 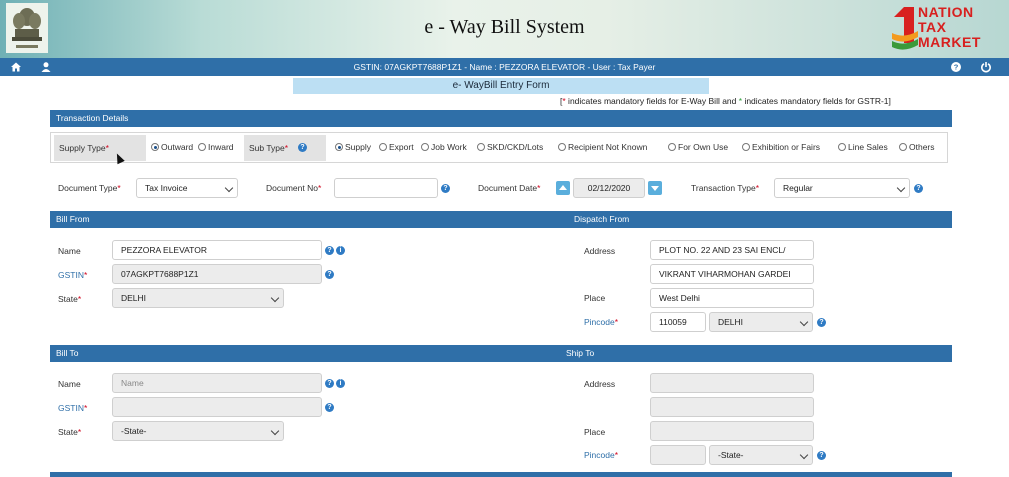 What do you see at coordinates (217, 250) in the screenshot?
I see `bill-from-name-input: PEZZORA ELEVATOR` at bounding box center [217, 250].